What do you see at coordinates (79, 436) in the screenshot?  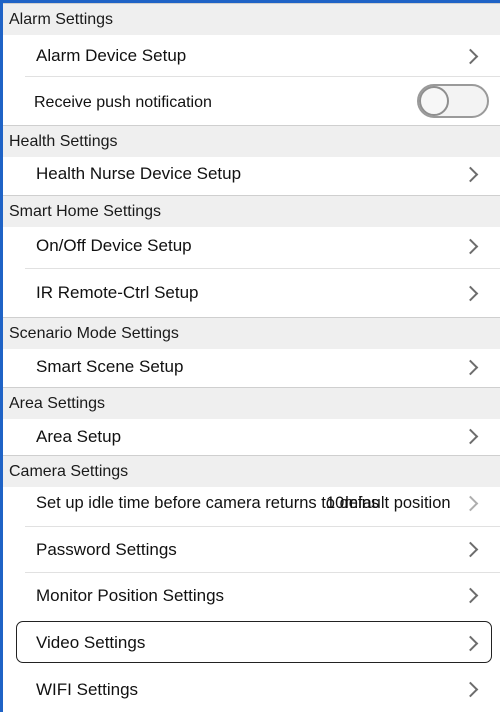 I see `area-setup-label: Area Setup` at bounding box center [79, 436].